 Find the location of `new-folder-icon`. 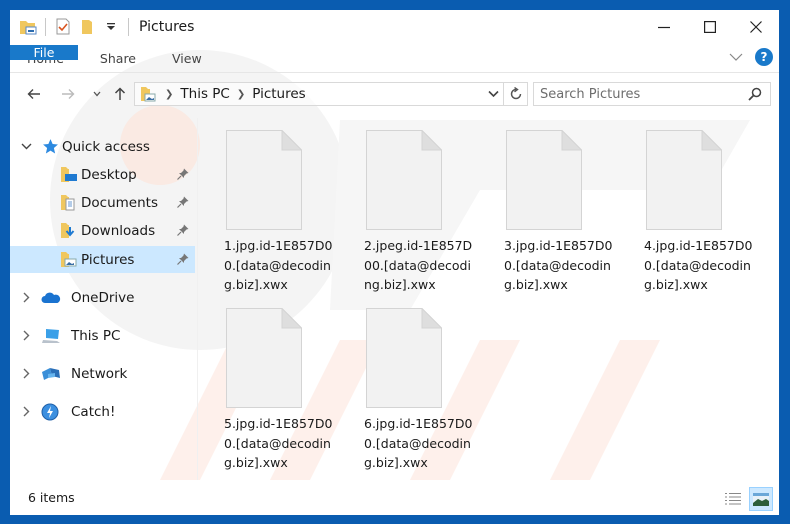

new-folder-icon is located at coordinates (87, 27).